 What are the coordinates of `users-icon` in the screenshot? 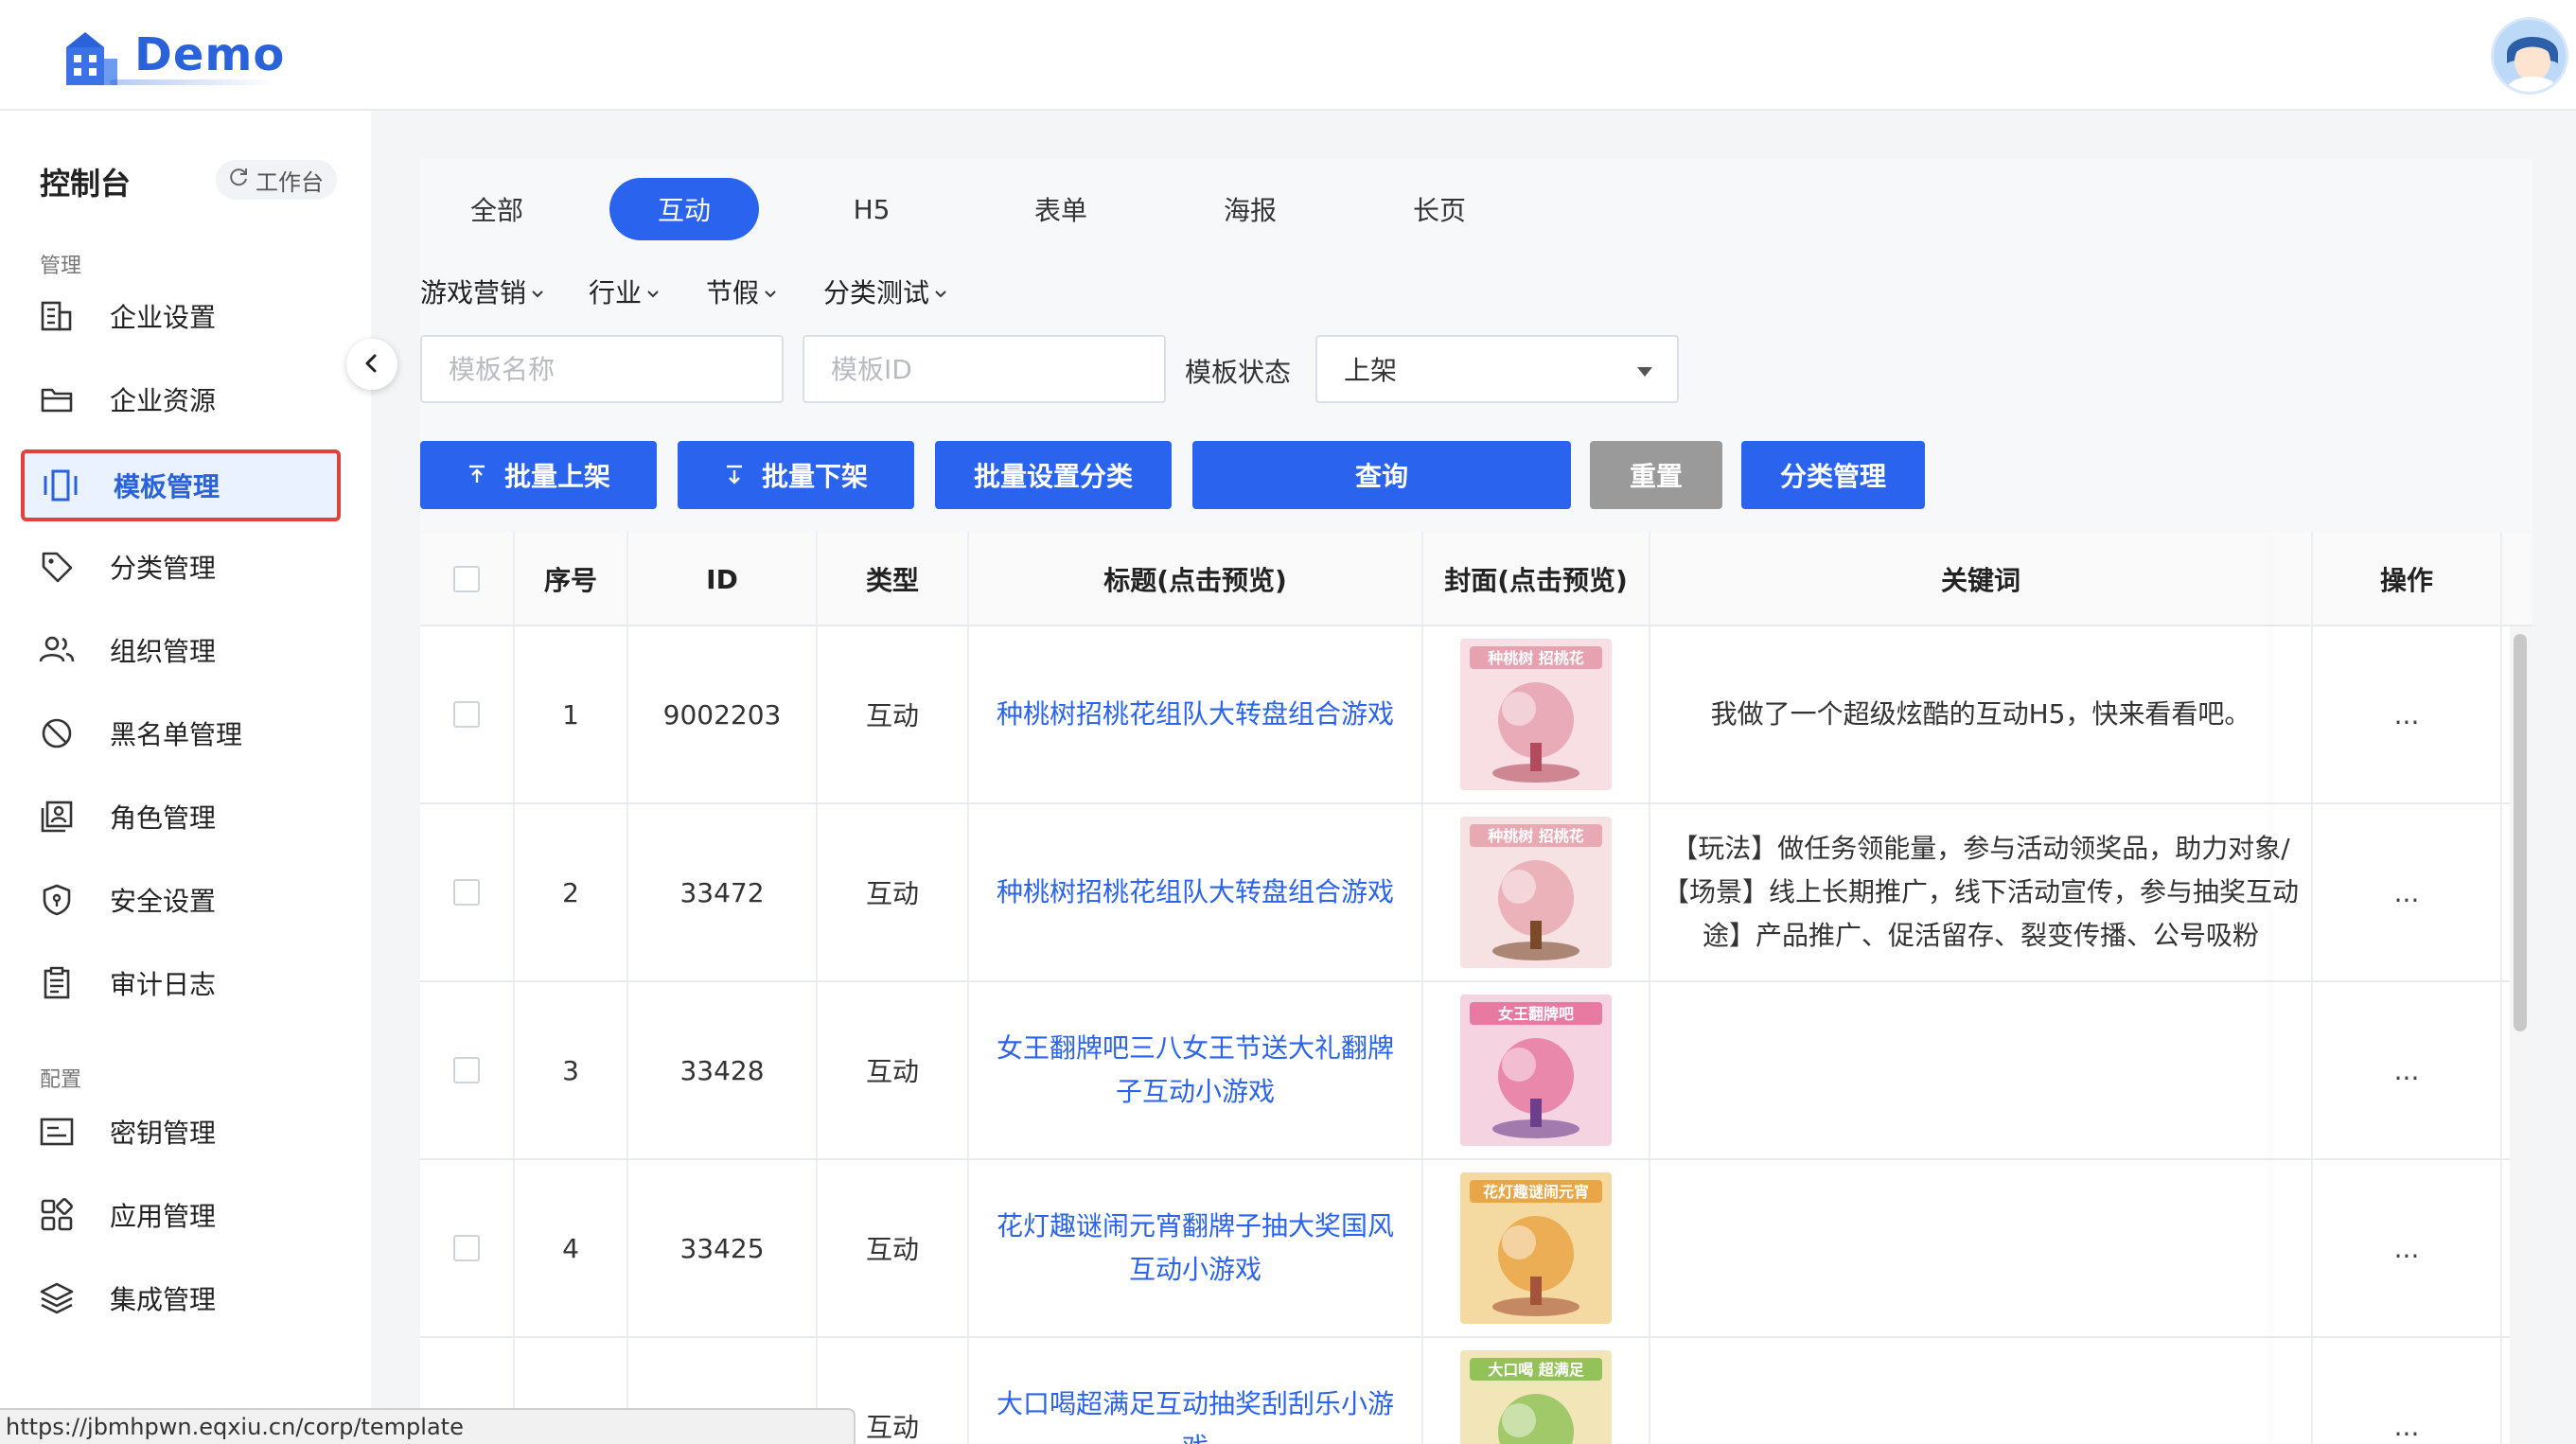 It's located at (57, 650).